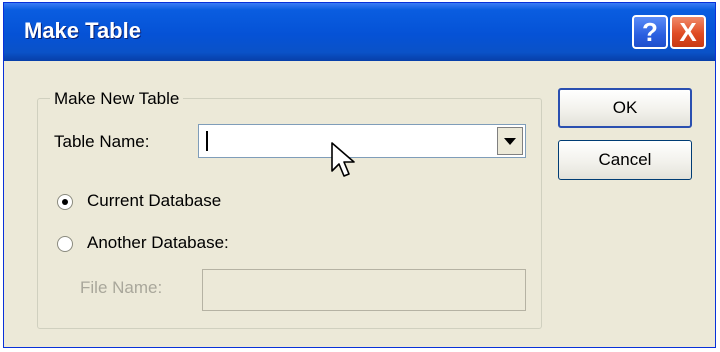 This screenshot has height=352, width=720. Describe the element at coordinates (362, 141) in the screenshot. I see `table-name-combobox` at that location.